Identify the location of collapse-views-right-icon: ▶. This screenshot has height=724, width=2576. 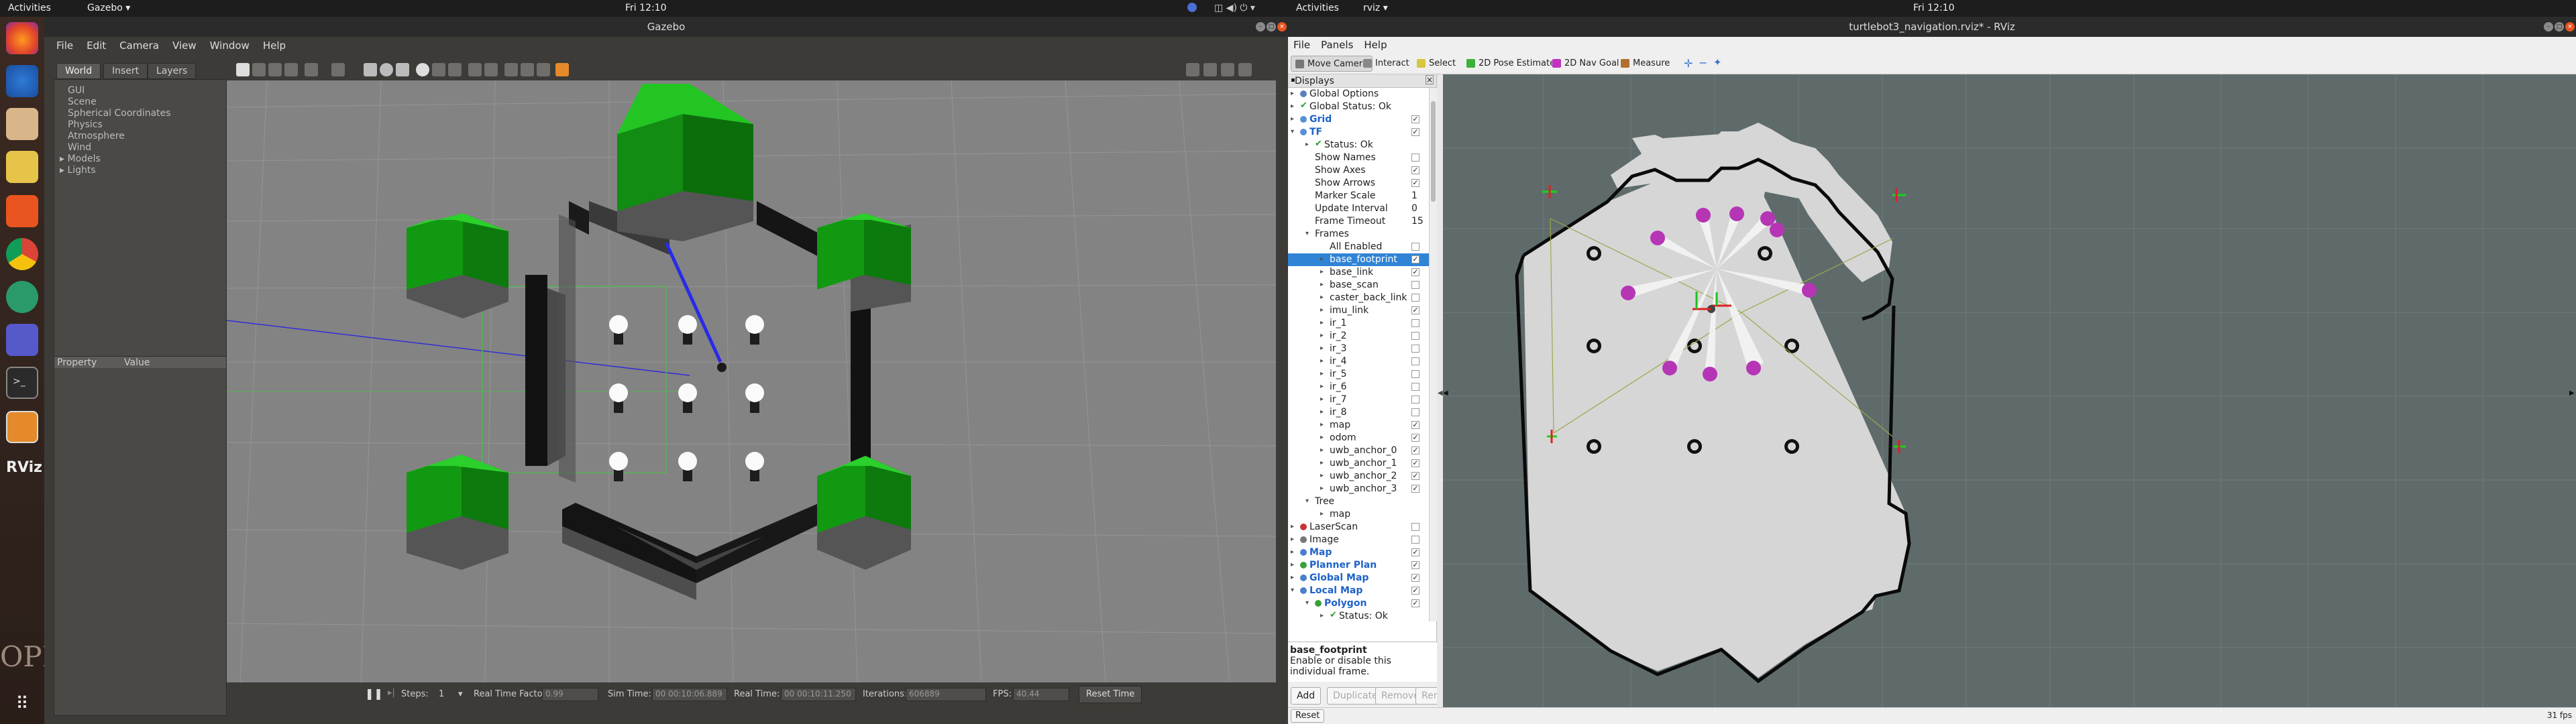
(2572, 393).